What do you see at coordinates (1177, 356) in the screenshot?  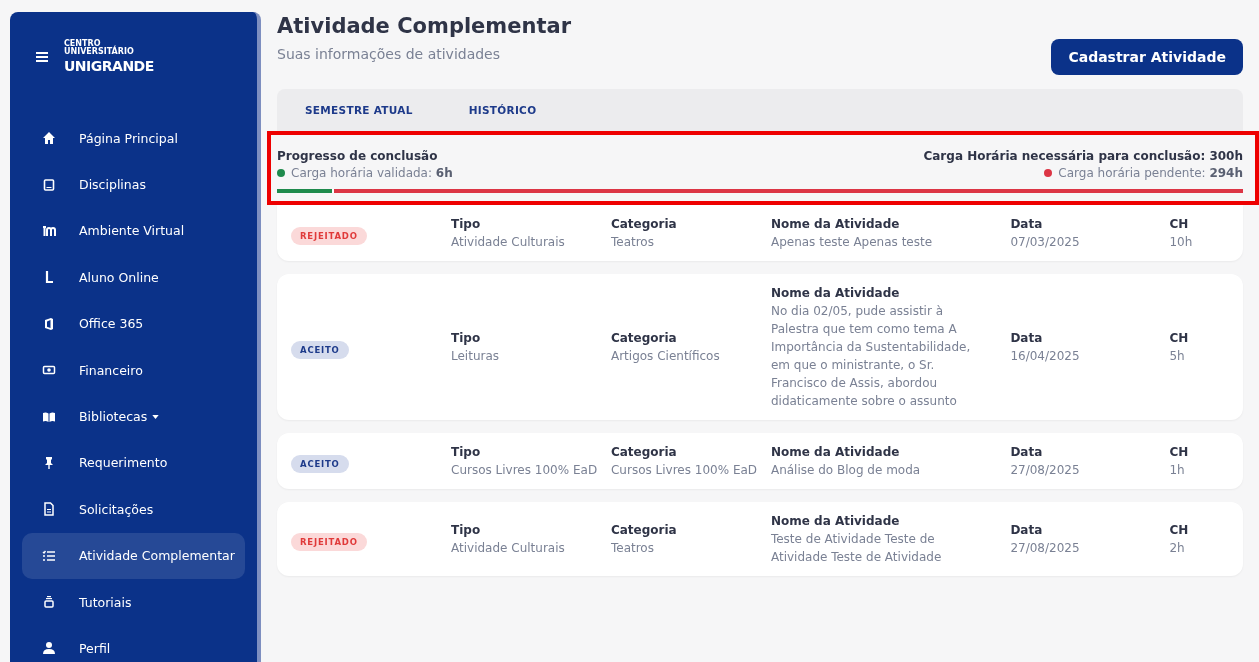 I see `field-value: 5h` at bounding box center [1177, 356].